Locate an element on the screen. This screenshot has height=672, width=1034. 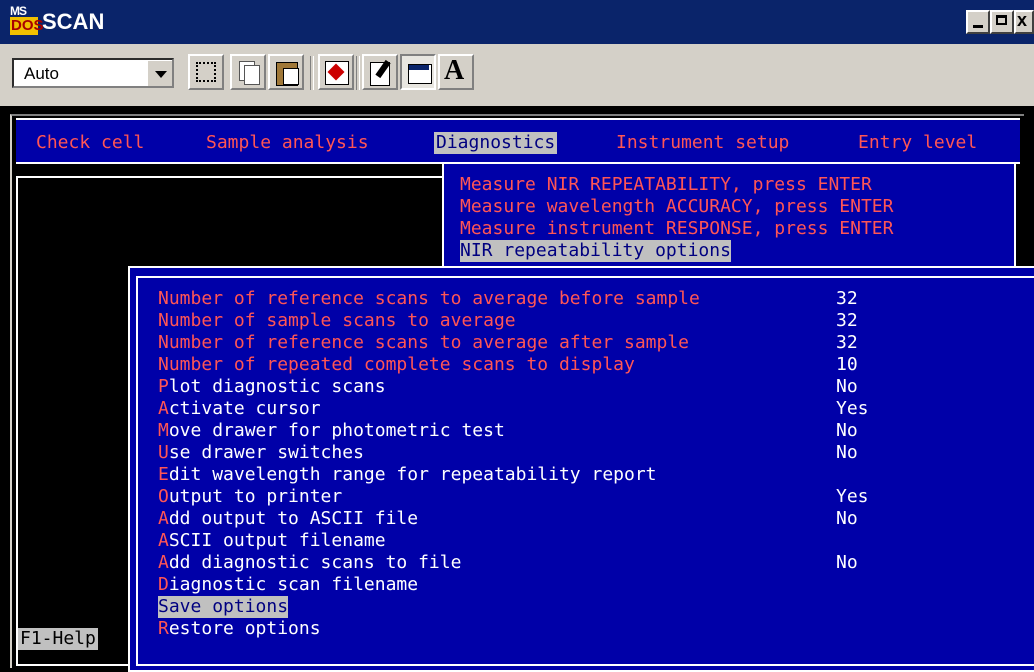
menu-diagnostics: Diagnostics is located at coordinates (496, 143).